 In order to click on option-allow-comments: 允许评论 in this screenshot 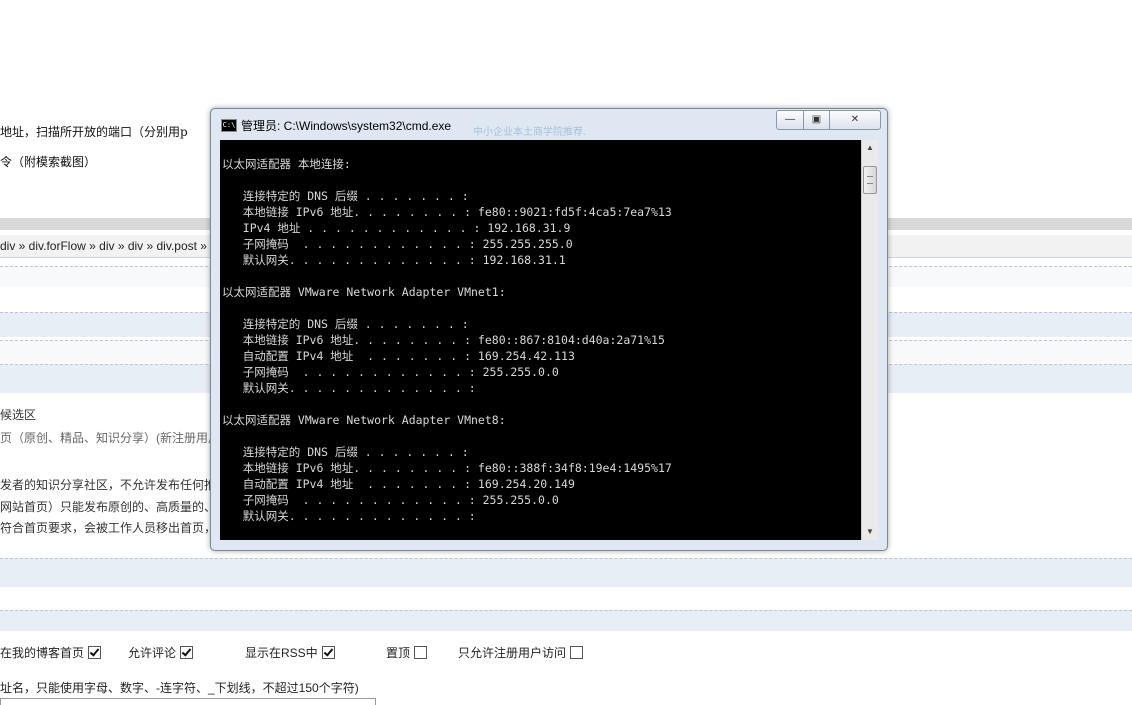, I will do `click(161, 652)`.